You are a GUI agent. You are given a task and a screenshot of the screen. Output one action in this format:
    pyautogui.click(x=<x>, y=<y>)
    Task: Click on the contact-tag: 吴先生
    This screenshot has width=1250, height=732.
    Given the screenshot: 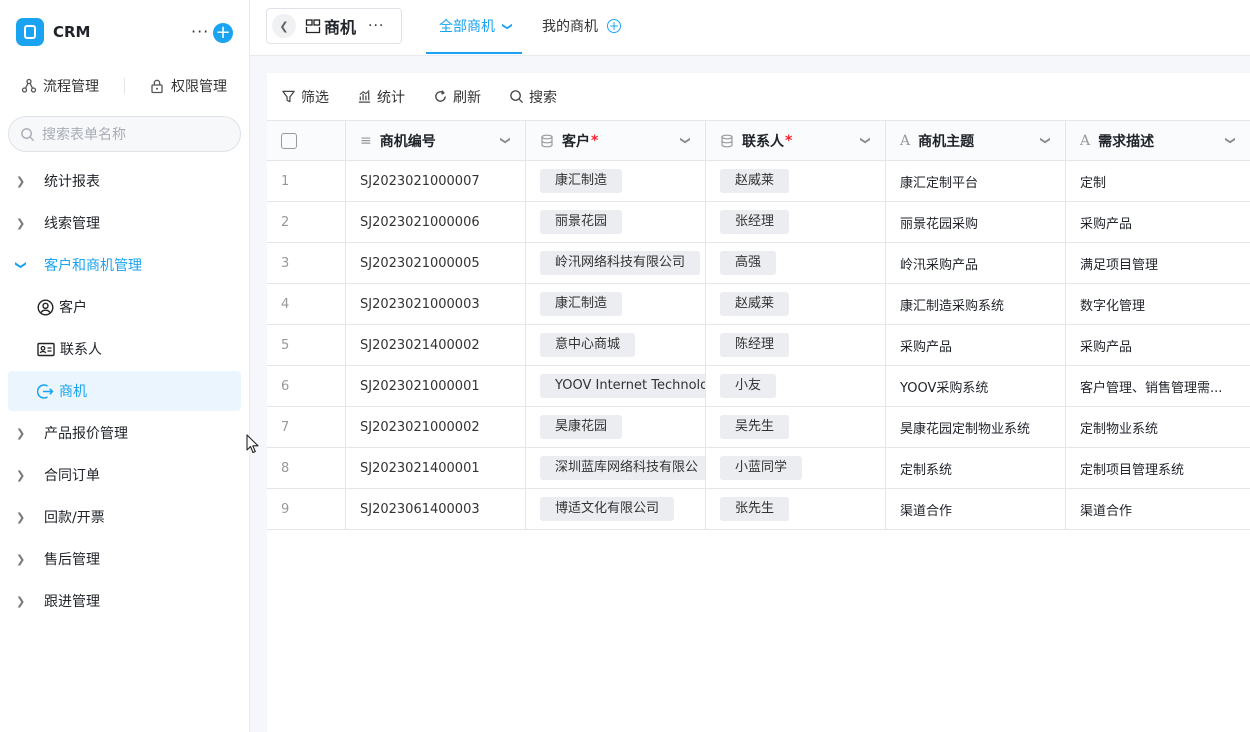 What is the action you would take?
    pyautogui.click(x=755, y=427)
    